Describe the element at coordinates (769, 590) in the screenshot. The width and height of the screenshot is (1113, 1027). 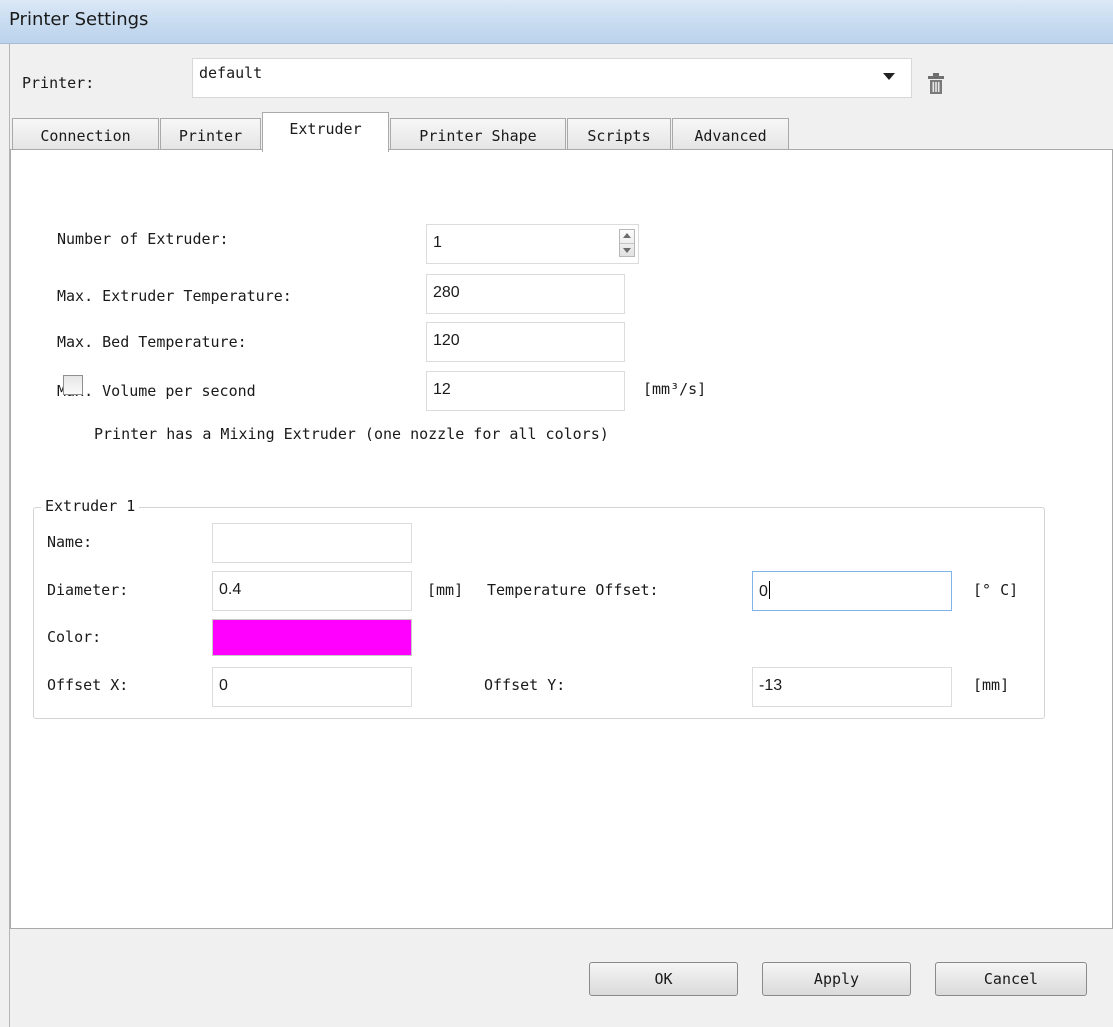
I see `text-cursor` at that location.